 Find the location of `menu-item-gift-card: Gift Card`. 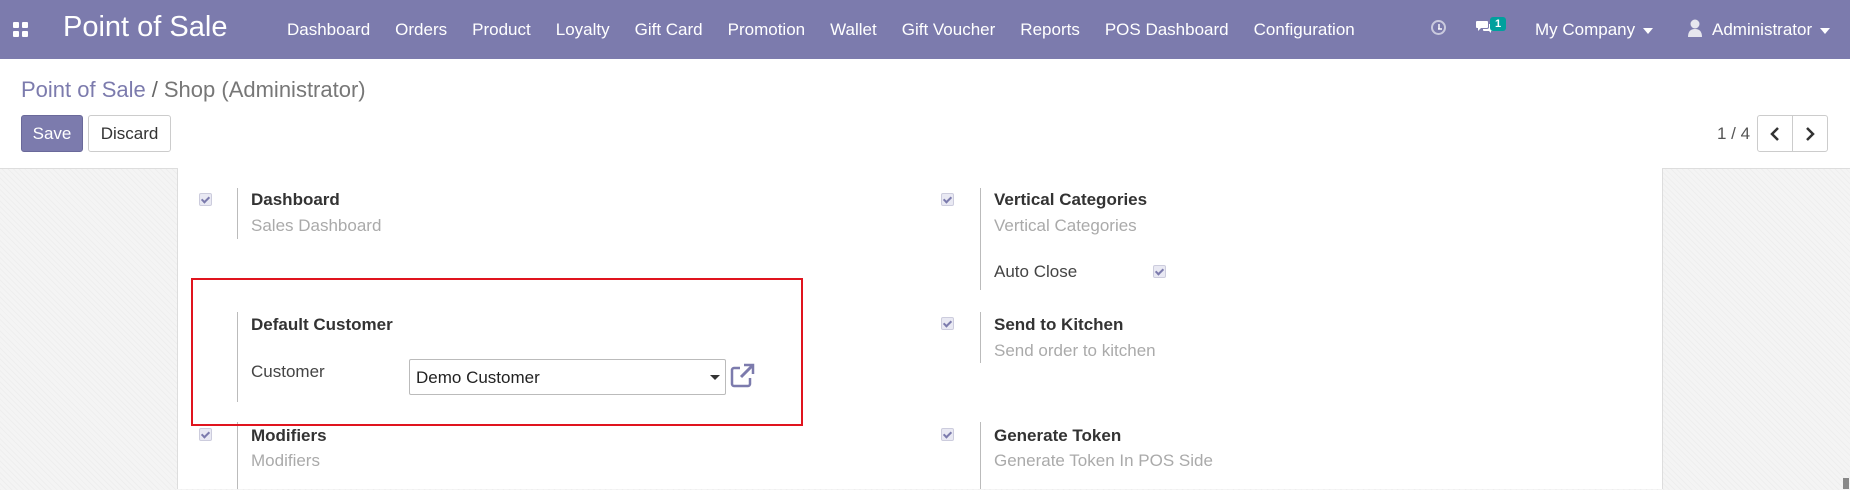

menu-item-gift-card: Gift Card is located at coordinates (669, 30).